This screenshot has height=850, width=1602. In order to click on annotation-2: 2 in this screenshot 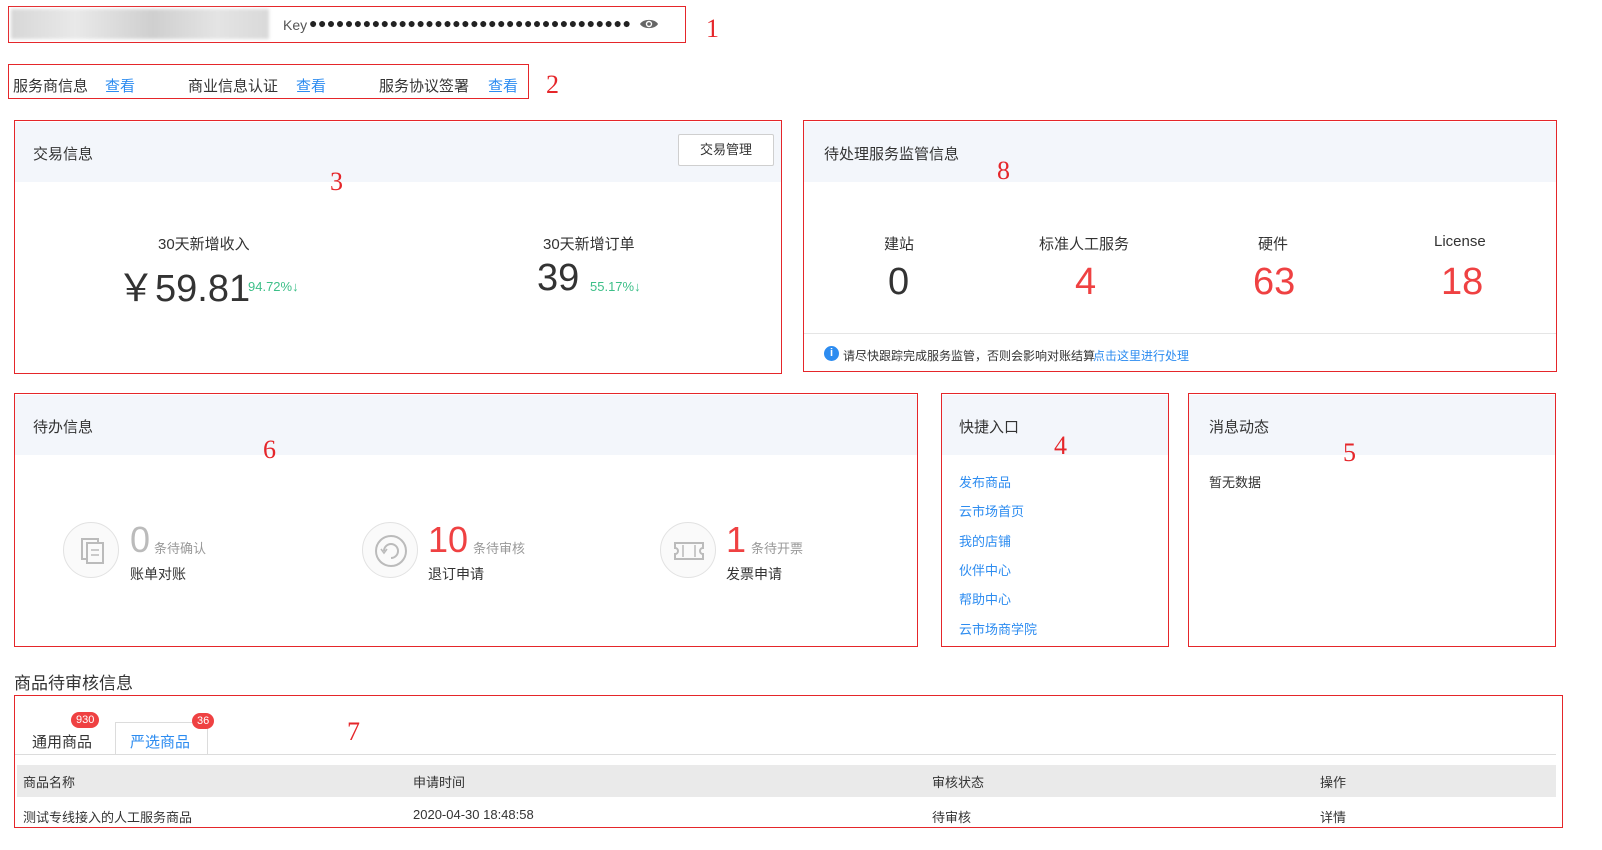, I will do `click(552, 84)`.